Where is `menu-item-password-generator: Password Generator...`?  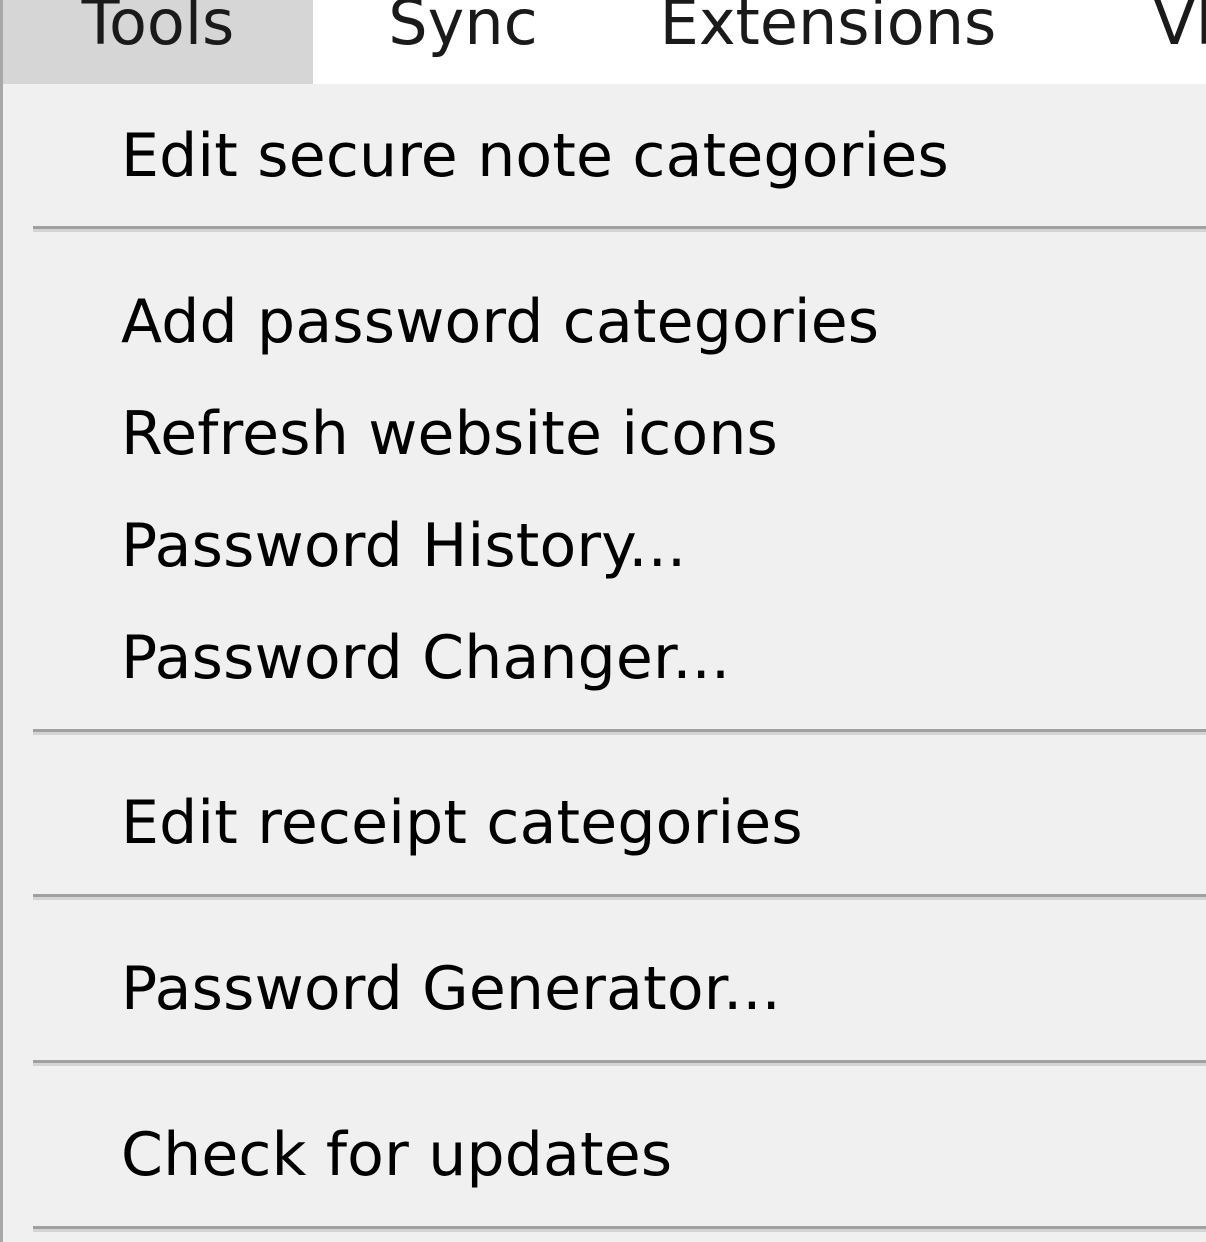 menu-item-password-generator: Password Generator... is located at coordinates (604, 989).